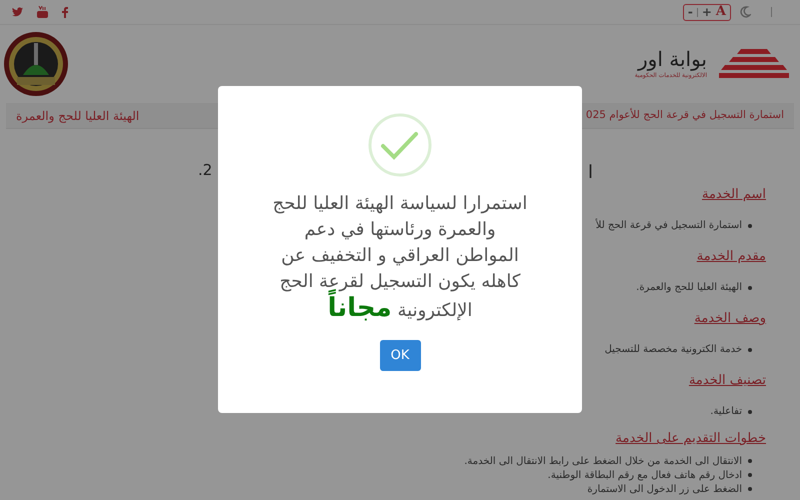 The image size is (800, 500). I want to click on section-heading: خطوات التقديم على الخدمة, so click(691, 439).